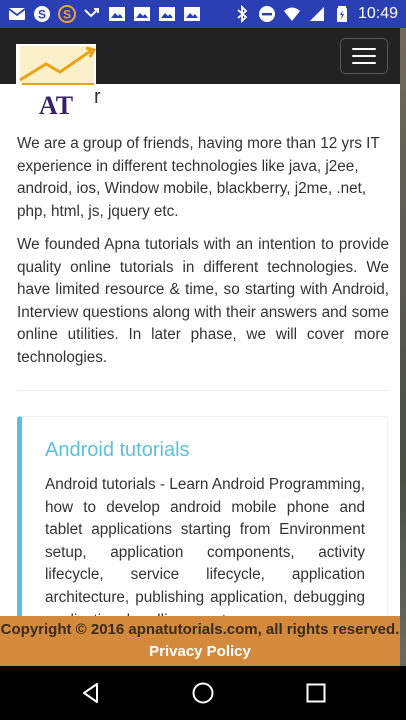 This screenshot has height=720, width=406. I want to click on bluetooth-icon, so click(242, 14).